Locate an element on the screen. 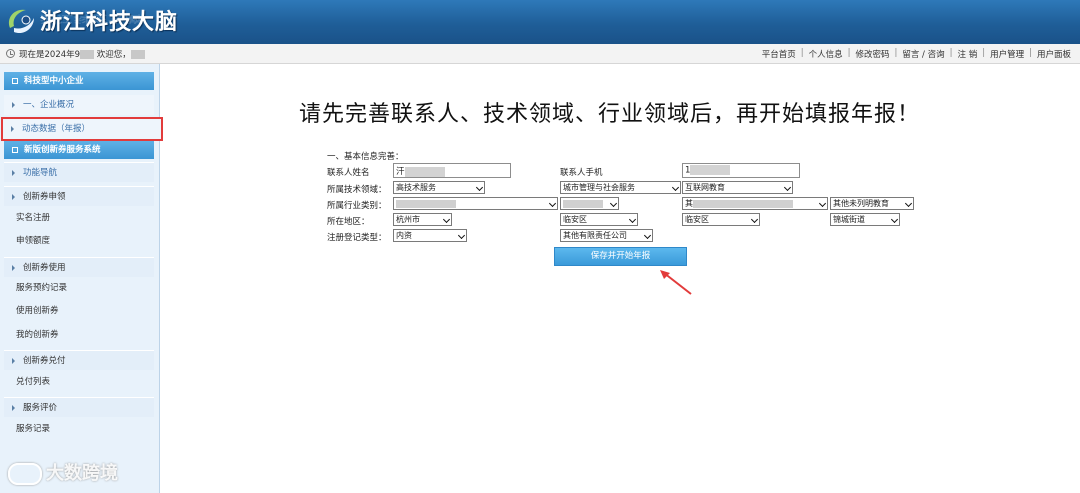  link-home: 平台首页 is located at coordinates (779, 54).